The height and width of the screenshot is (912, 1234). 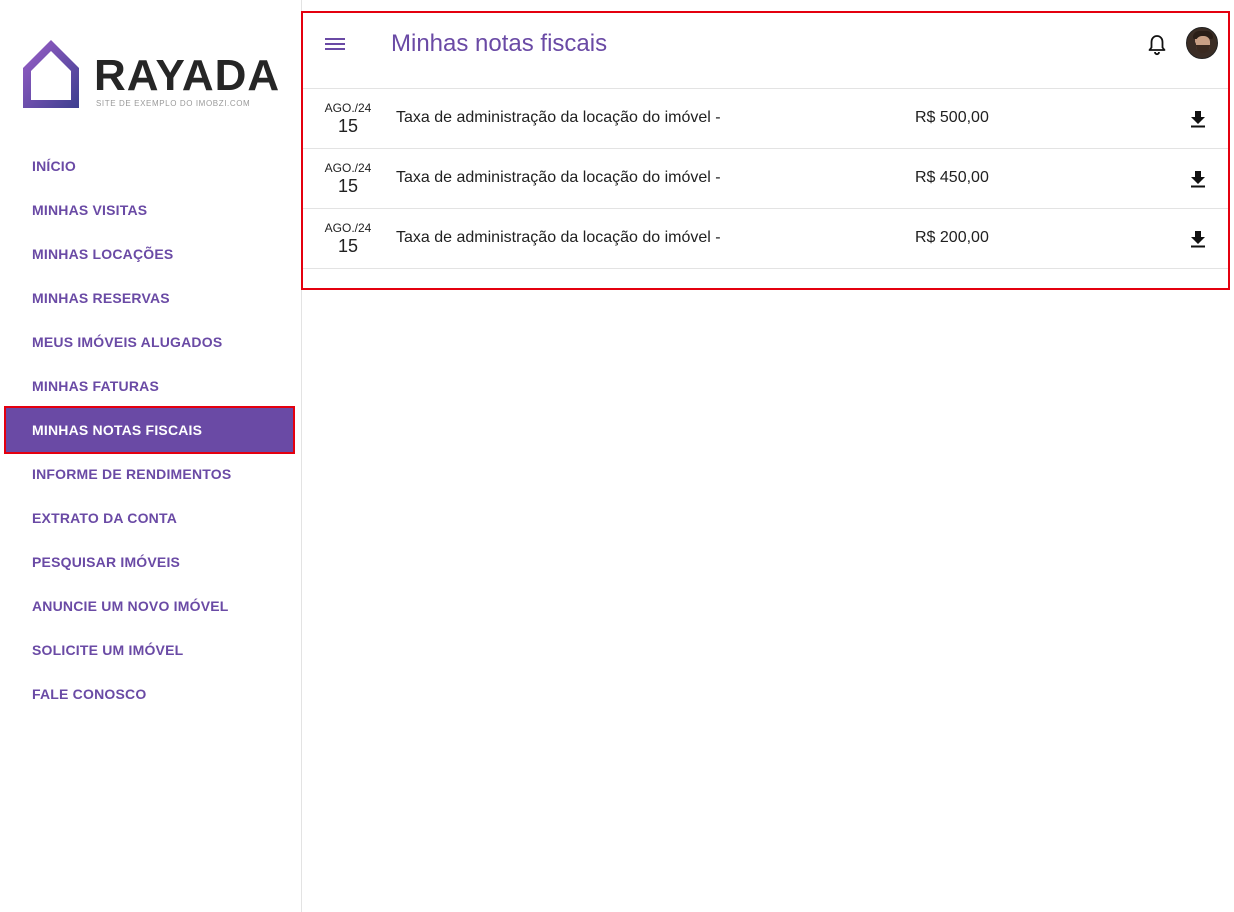 What do you see at coordinates (151, 342) in the screenshot?
I see `sidebar-item-meus-imoveis-alugados: MEUS IMÓVEIS ALUGADOS` at bounding box center [151, 342].